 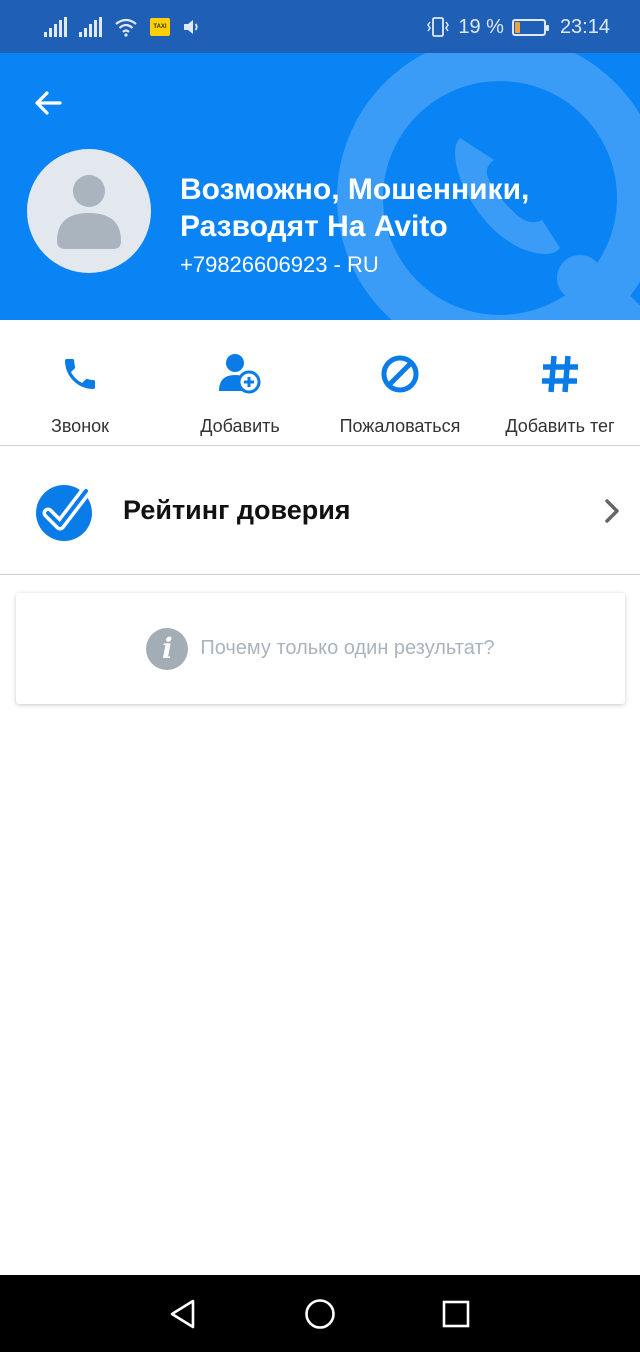 I want to click on vibrate-icon, so click(x=438, y=27).